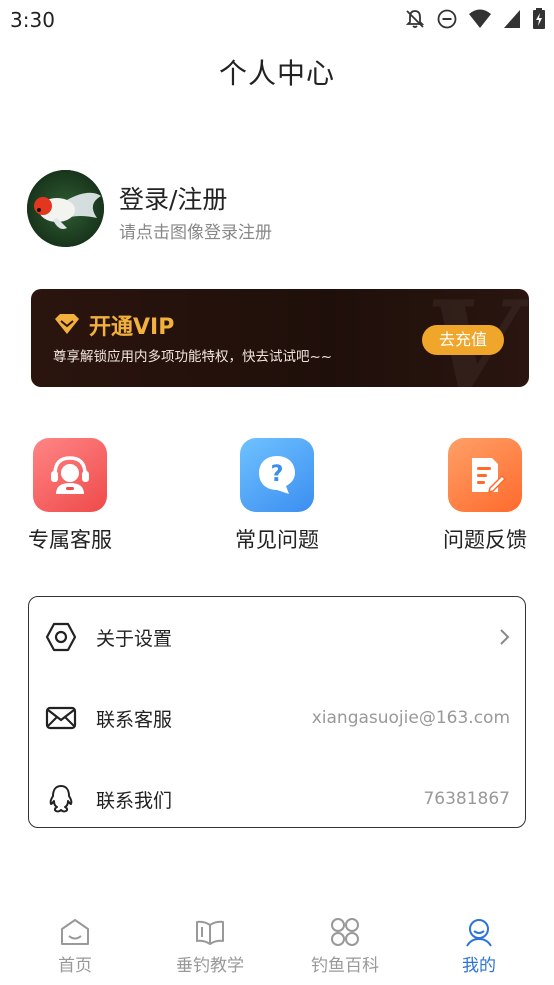  I want to click on do-not-disturb-icon, so click(447, 19).